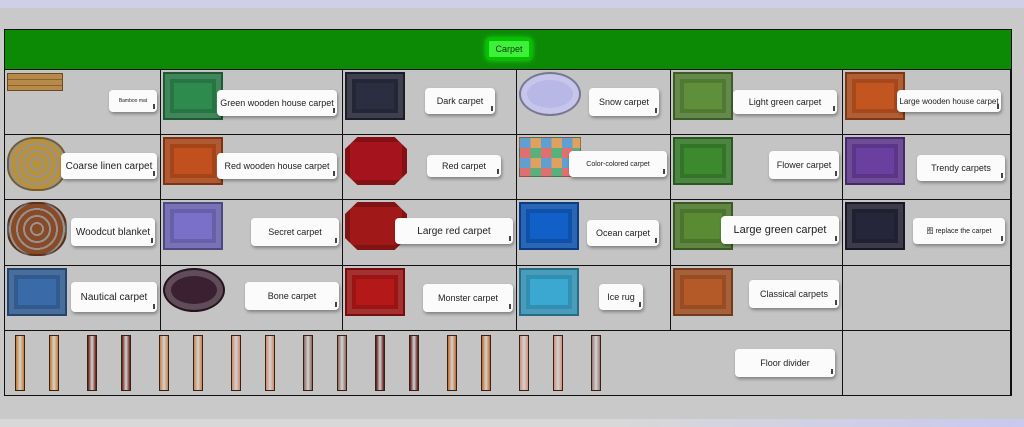  What do you see at coordinates (785, 363) in the screenshot?
I see `floor-divider-button: Floor divider` at bounding box center [785, 363].